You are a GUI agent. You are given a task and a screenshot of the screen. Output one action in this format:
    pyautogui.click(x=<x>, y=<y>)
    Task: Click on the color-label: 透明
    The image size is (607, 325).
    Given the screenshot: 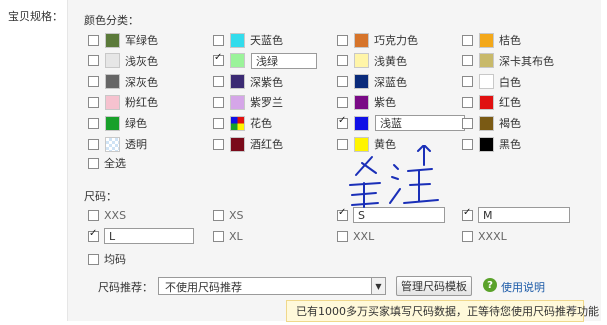 What is the action you would take?
    pyautogui.click(x=136, y=144)
    